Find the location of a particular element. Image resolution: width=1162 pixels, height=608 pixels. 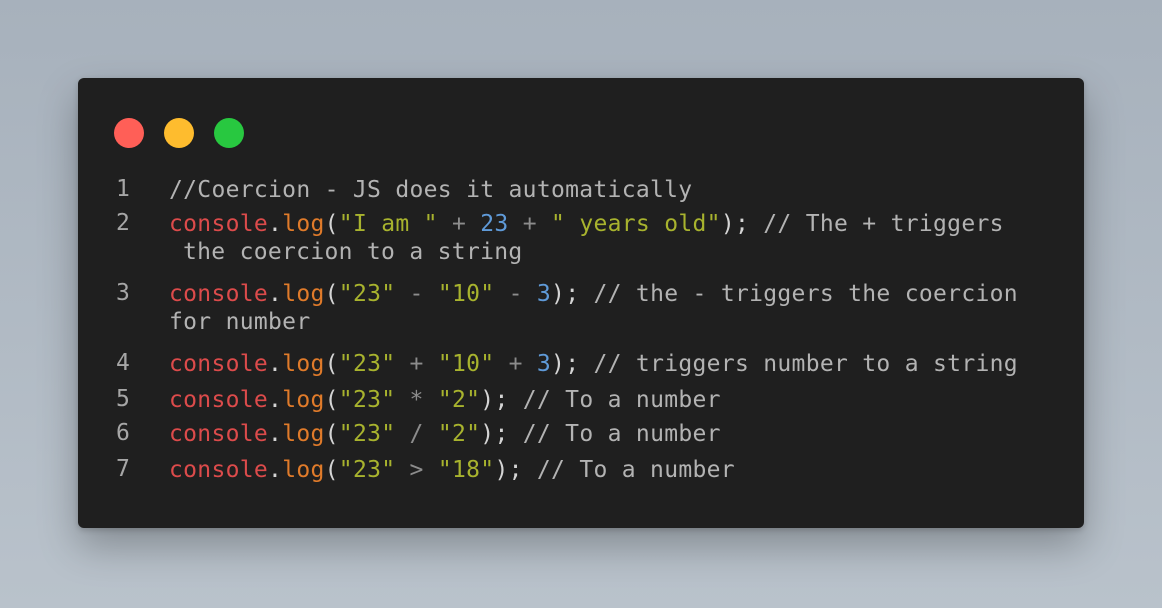

line-content: console.log("23" / "2"); // To a number is located at coordinates (619, 434).